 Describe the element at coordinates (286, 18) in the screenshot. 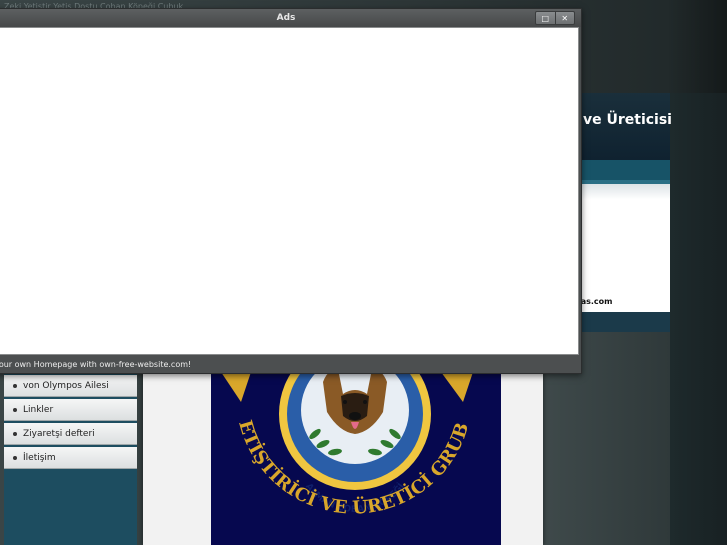

I see `ads-window-title: Ads` at that location.